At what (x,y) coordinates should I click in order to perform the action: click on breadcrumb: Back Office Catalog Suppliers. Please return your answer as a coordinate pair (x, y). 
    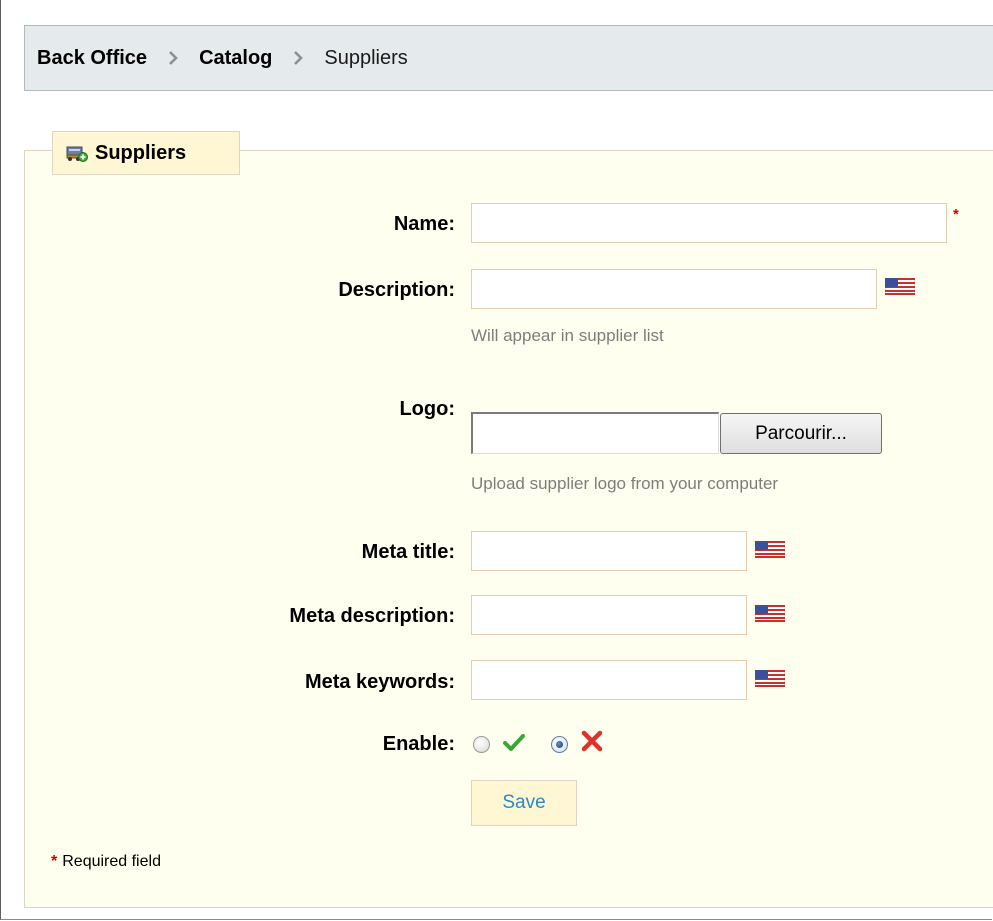
    Looking at the image, I should click on (508, 58).